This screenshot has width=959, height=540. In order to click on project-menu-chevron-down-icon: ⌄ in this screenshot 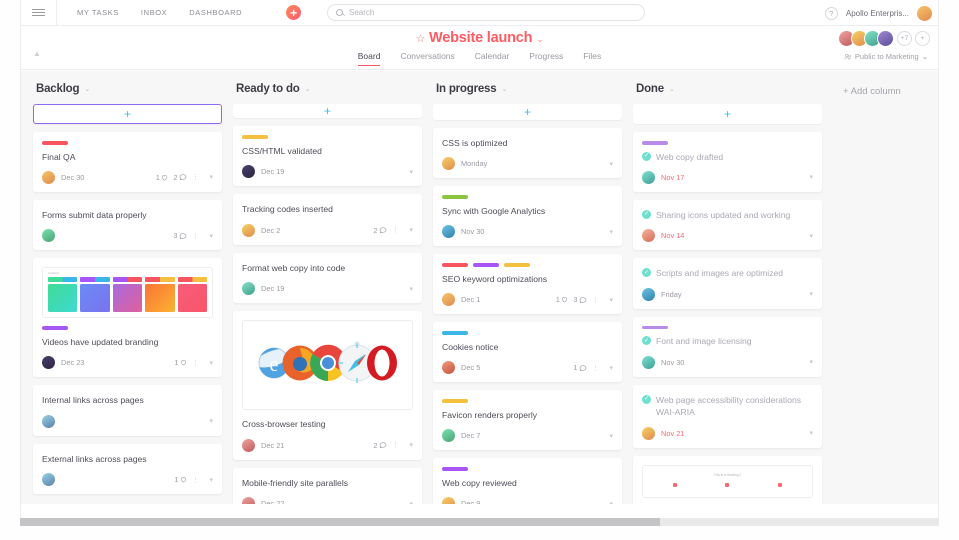, I will do `click(540, 39)`.